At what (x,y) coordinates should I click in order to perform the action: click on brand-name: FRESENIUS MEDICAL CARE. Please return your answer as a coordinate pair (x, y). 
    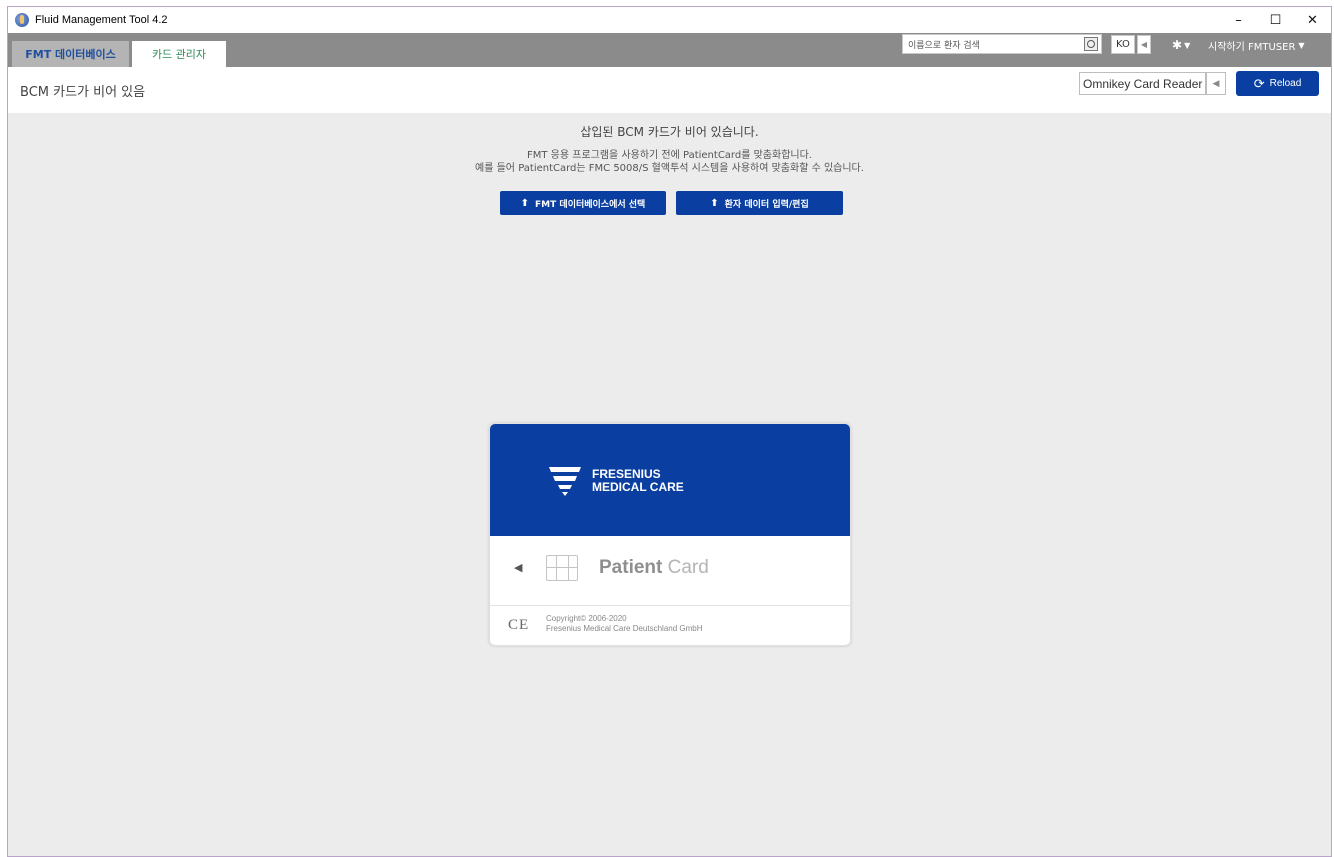
    Looking at the image, I should click on (638, 481).